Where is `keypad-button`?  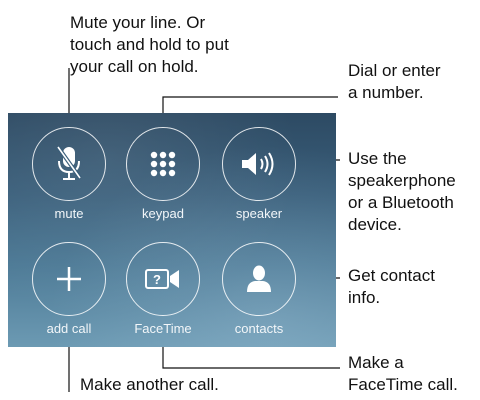
keypad-button is located at coordinates (163, 164).